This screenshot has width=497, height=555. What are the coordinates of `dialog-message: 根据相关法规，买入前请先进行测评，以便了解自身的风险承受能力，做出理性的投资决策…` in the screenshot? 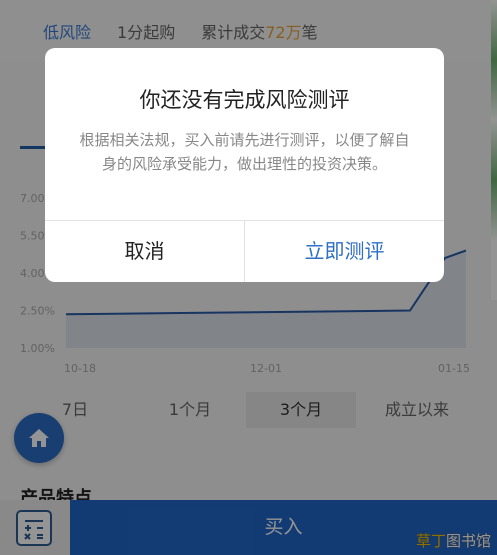 It's located at (244, 152).